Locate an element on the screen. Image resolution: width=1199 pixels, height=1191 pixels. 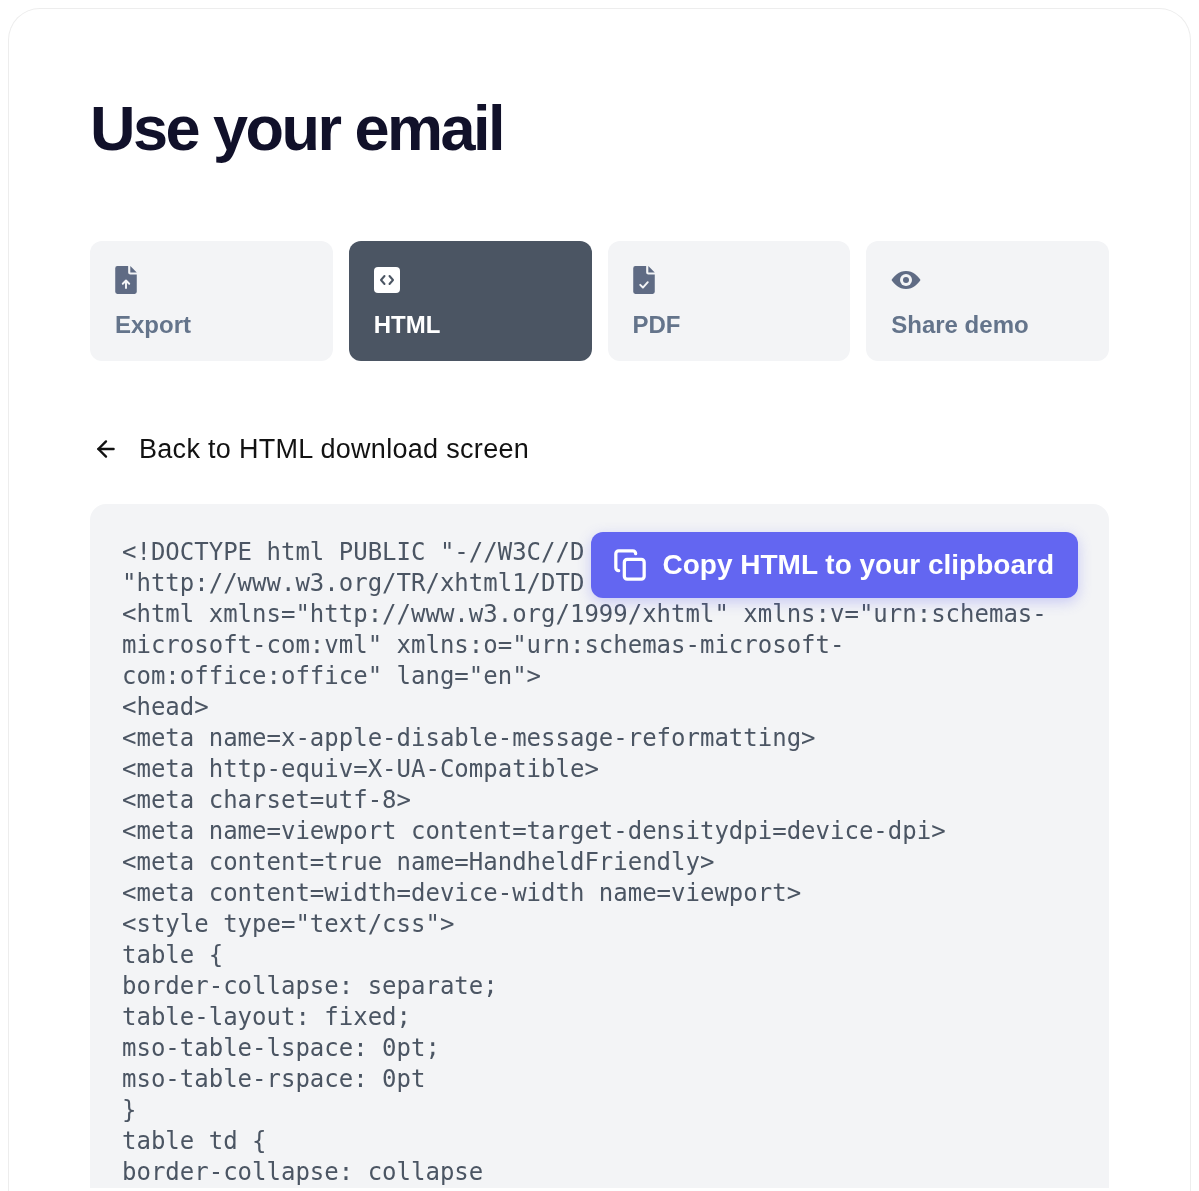
format-tab: PDF is located at coordinates (729, 300).